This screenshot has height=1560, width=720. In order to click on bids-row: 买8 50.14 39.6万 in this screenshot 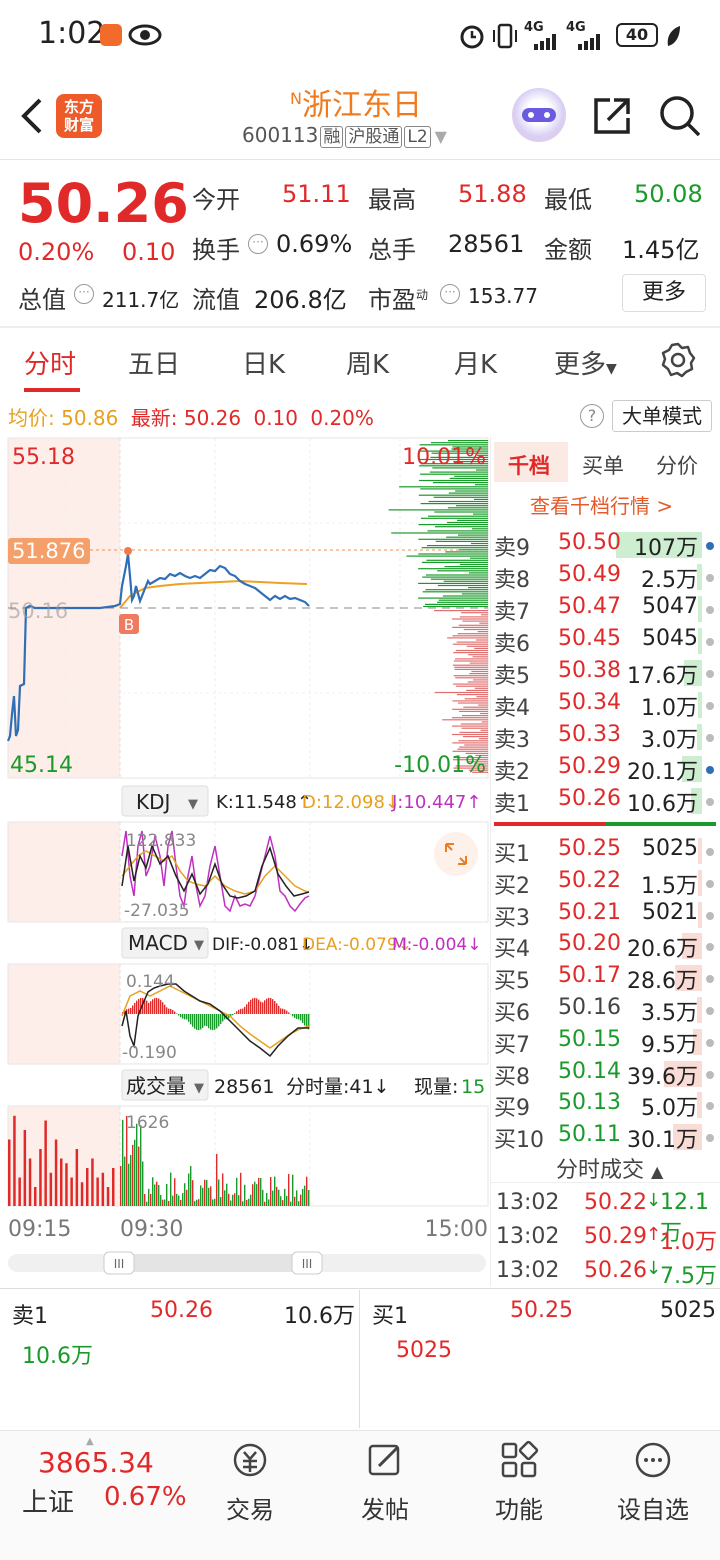, I will do `click(605, 1075)`.